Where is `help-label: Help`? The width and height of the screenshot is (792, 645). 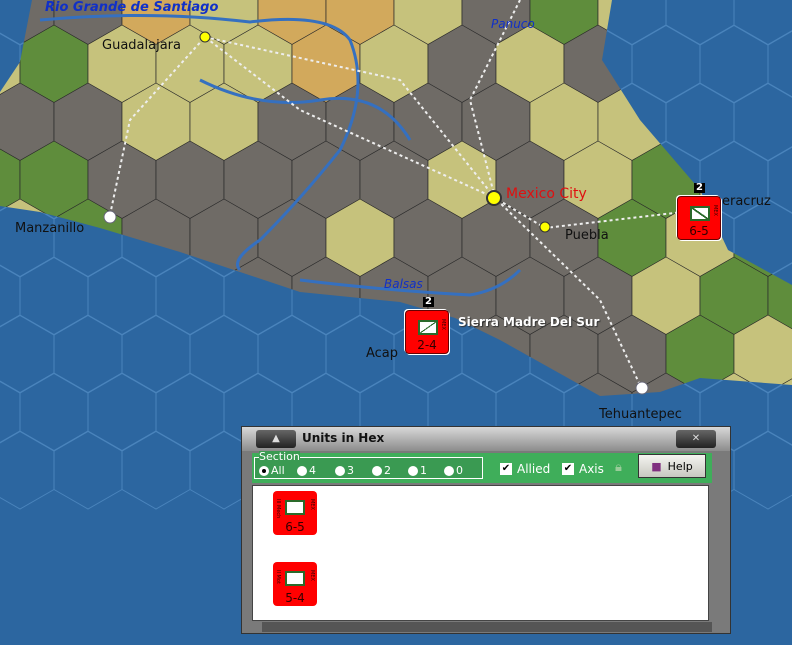
help-label: Help is located at coordinates (680, 466).